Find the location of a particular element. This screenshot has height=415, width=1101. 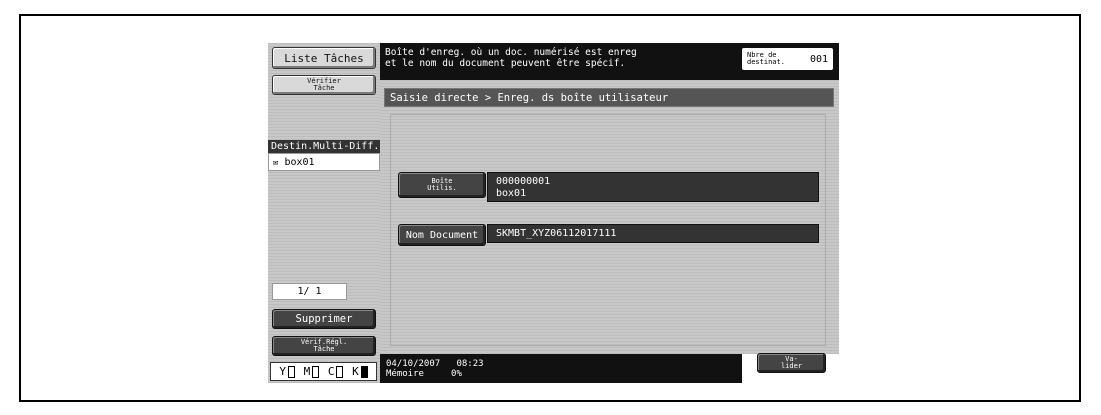

check-settings-button: Vérif.Régl. Tâche is located at coordinates (324, 346).